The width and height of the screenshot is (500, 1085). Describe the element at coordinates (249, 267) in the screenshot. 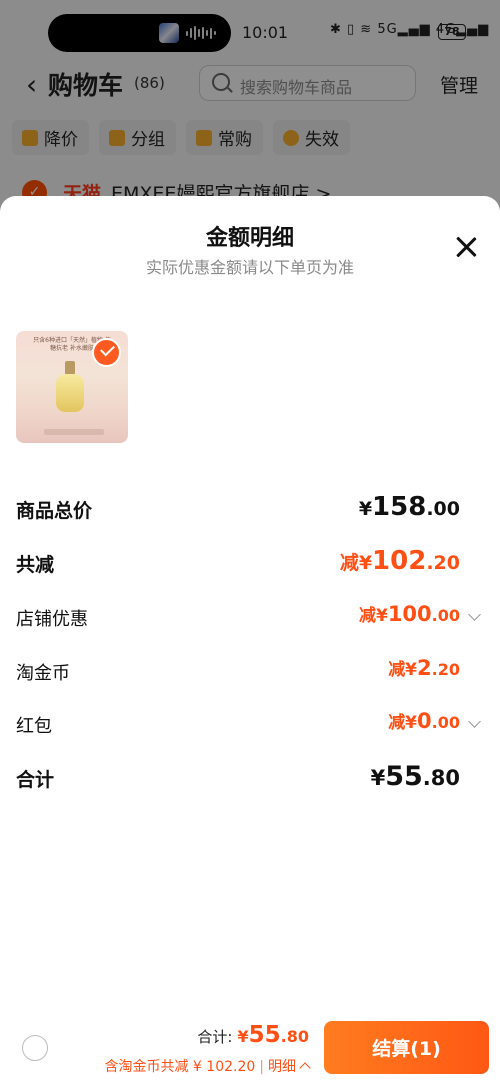

I see `sheet-subtitle: 实际优惠金额请以下单页为准` at that location.